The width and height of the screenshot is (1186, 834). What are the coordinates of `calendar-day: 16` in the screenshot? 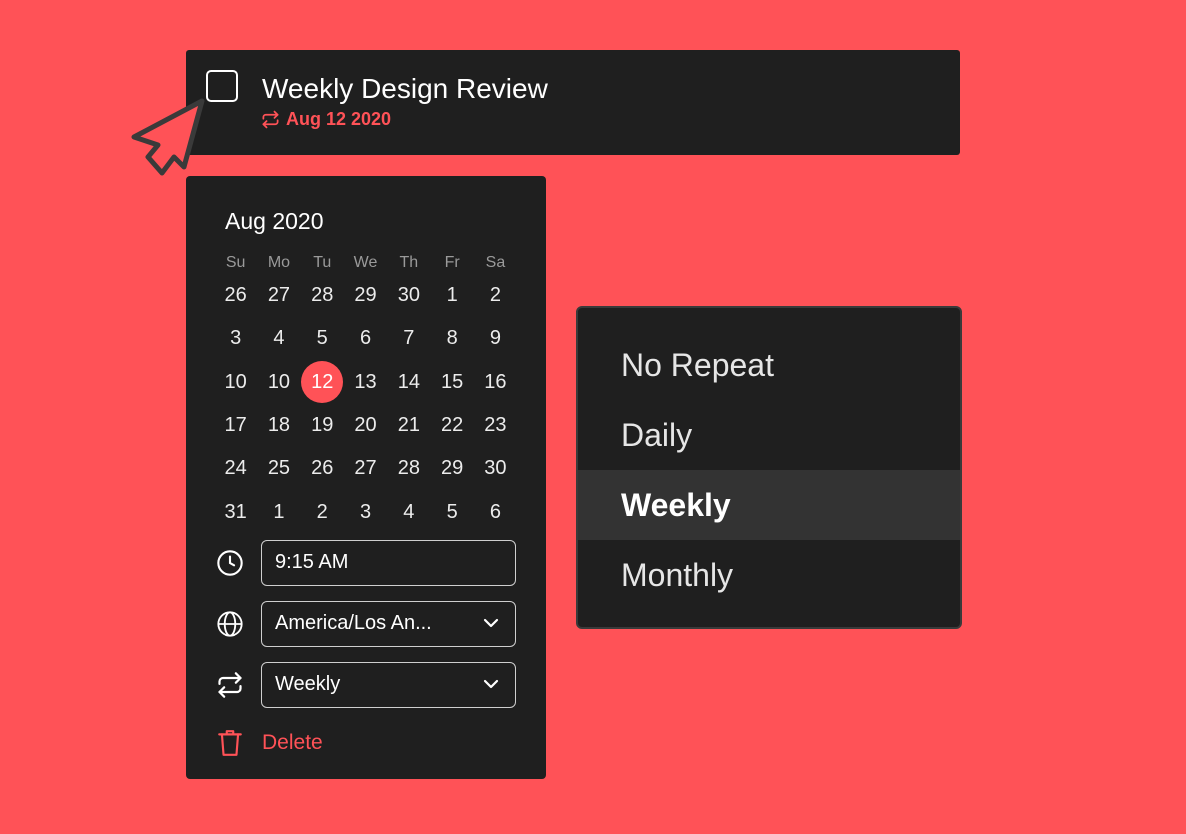 It's located at (495, 382).